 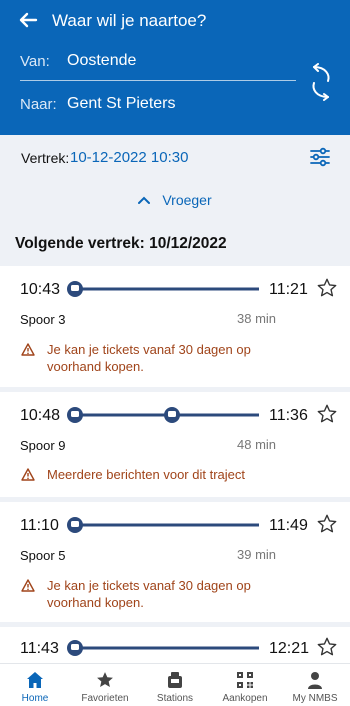 What do you see at coordinates (105, 698) in the screenshot?
I see `nav-favorites-label: Favorieten` at bounding box center [105, 698].